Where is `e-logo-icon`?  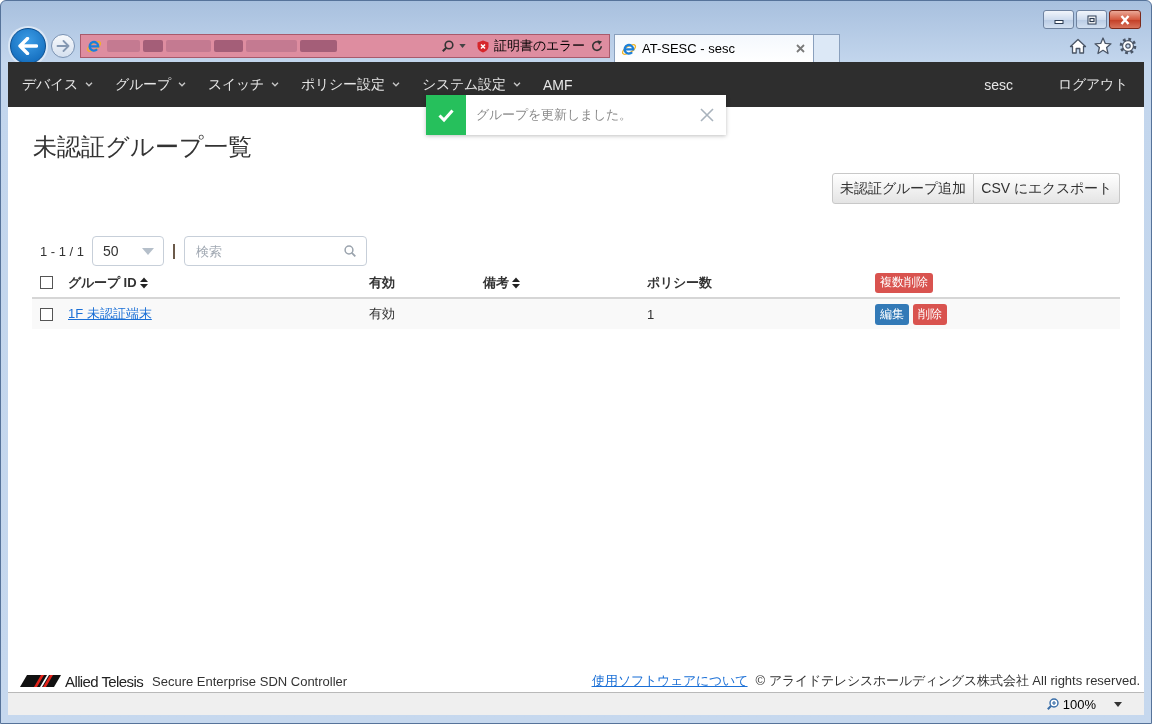
e-logo-icon is located at coordinates (94, 46).